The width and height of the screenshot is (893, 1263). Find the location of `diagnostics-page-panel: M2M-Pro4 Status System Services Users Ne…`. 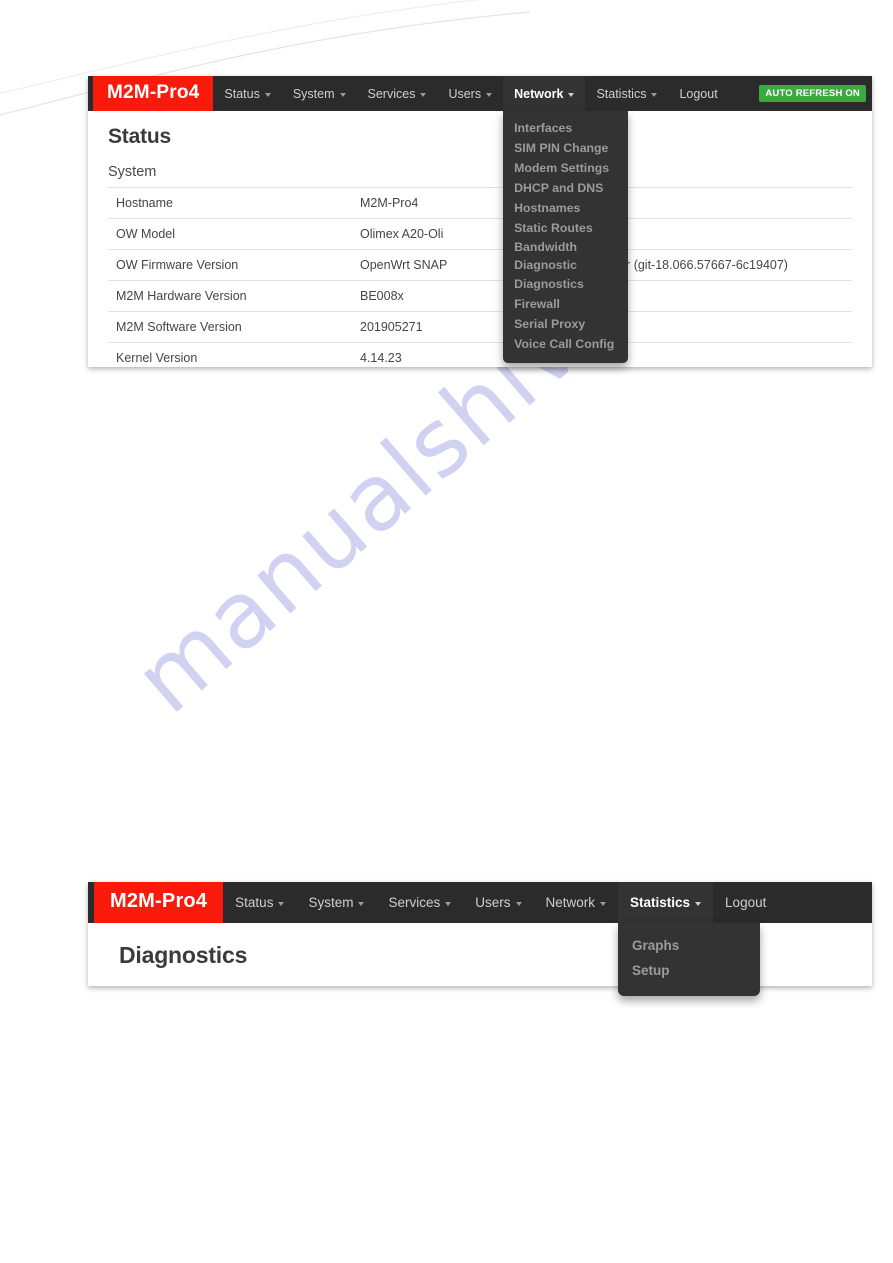

diagnostics-page-panel: M2M-Pro4 Status System Services Users Ne… is located at coordinates (480, 939).